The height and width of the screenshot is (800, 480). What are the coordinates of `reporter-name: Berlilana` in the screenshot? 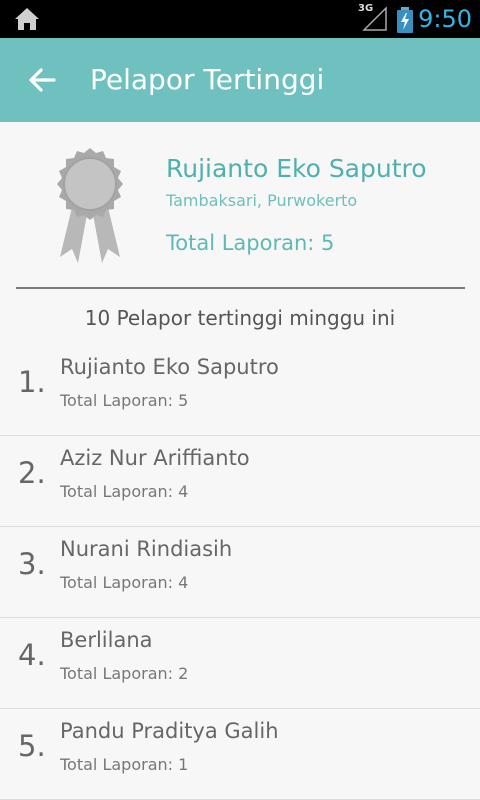 It's located at (106, 640).